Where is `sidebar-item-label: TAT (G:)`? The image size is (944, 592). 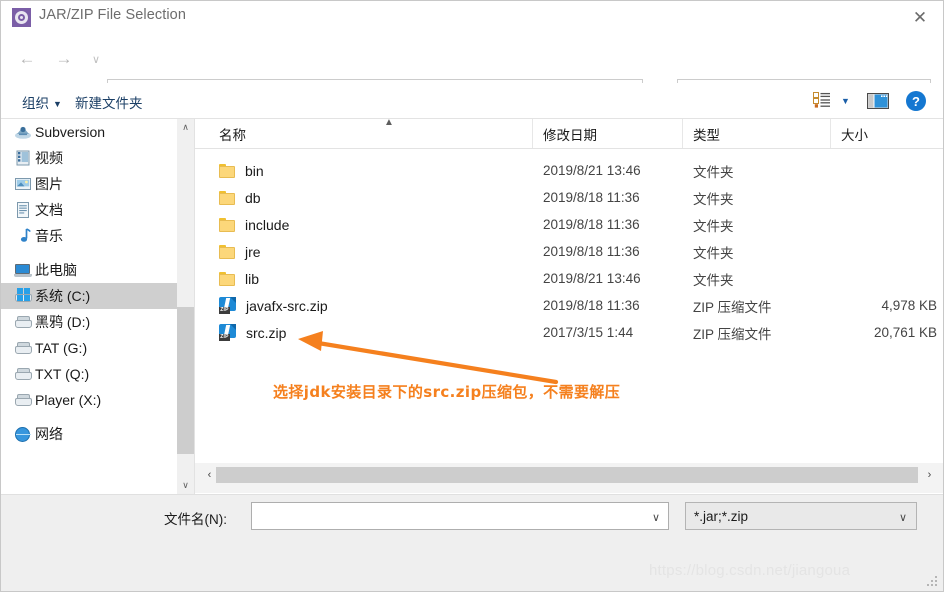 sidebar-item-label: TAT (G:) is located at coordinates (61, 348).